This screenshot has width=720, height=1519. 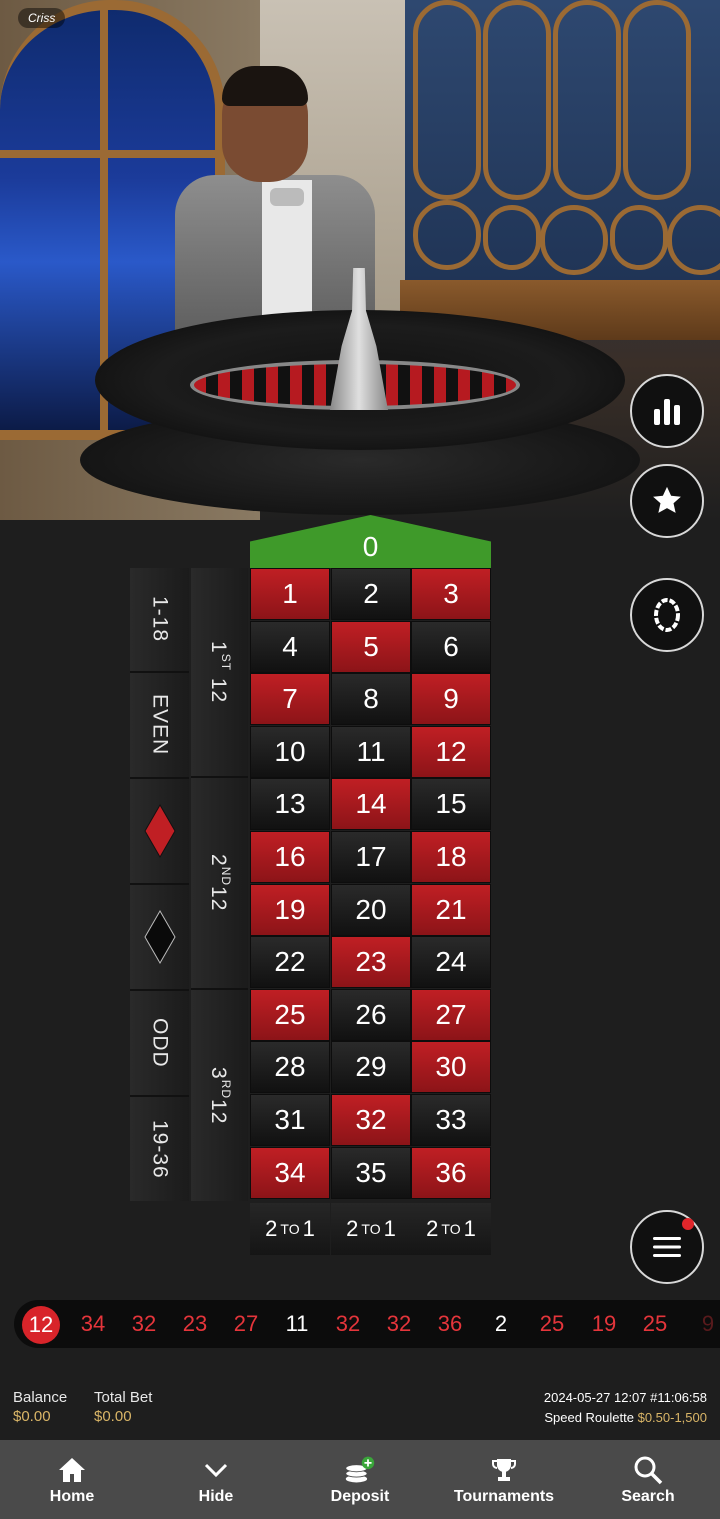 What do you see at coordinates (123, 1397) in the screenshot?
I see `total-bet-label: Total Bet` at bounding box center [123, 1397].